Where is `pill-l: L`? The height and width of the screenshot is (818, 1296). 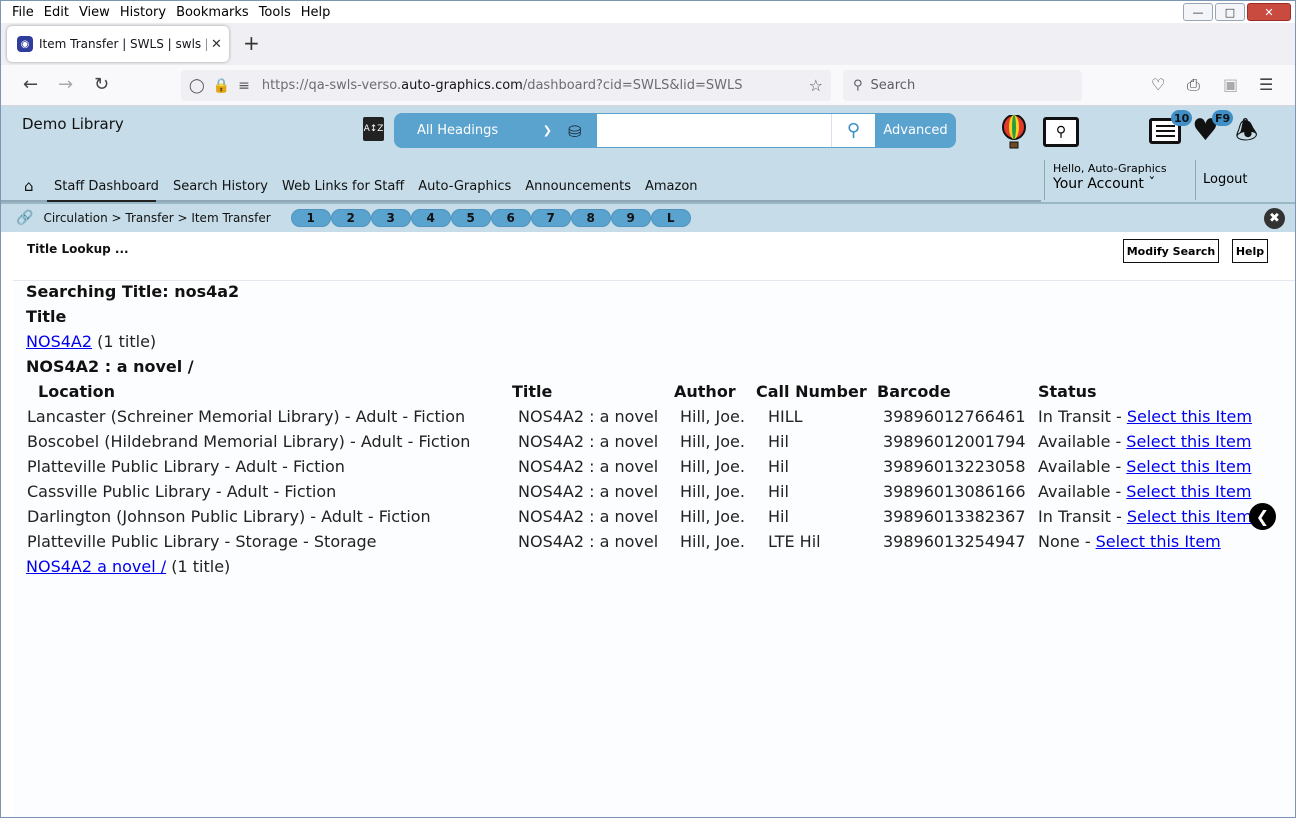
pill-l: L is located at coordinates (670, 218).